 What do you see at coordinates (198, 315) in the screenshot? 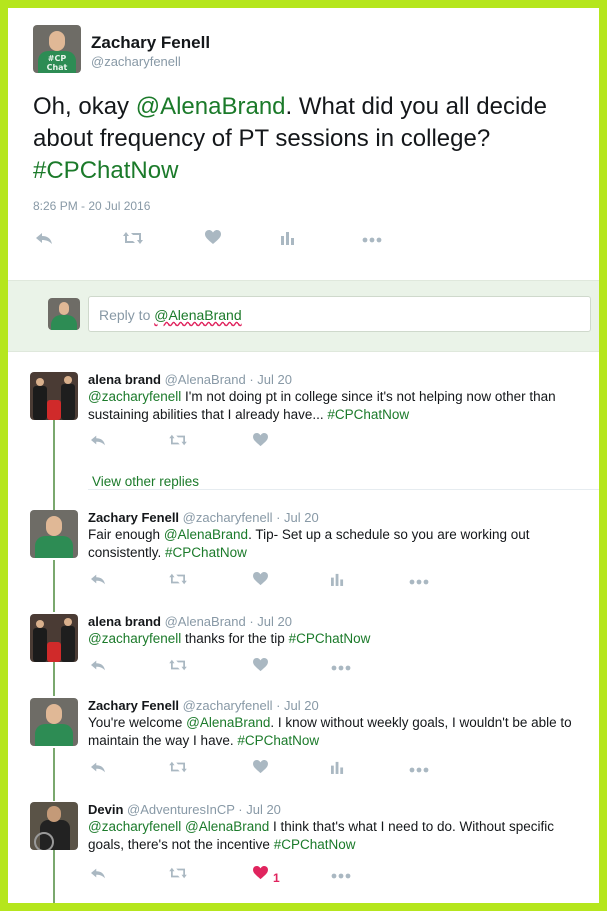
I see `reply-mention: @AlenaBrand` at bounding box center [198, 315].